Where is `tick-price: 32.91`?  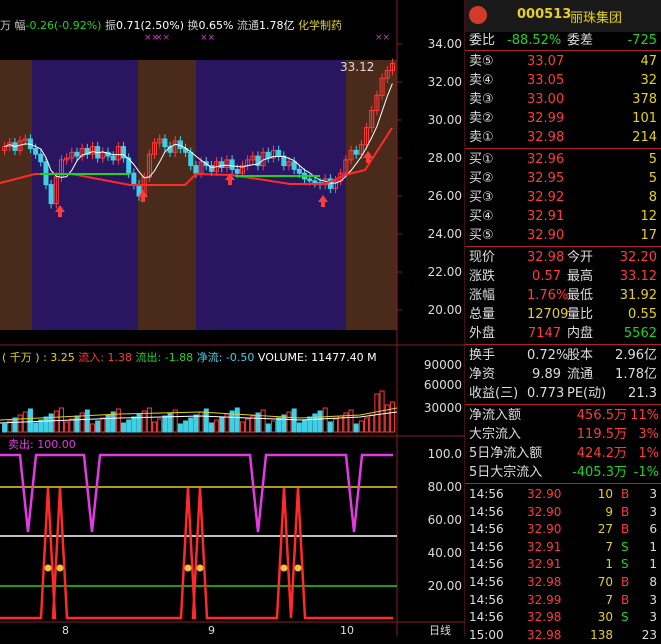
tick-price: 32.91 is located at coordinates (544, 564).